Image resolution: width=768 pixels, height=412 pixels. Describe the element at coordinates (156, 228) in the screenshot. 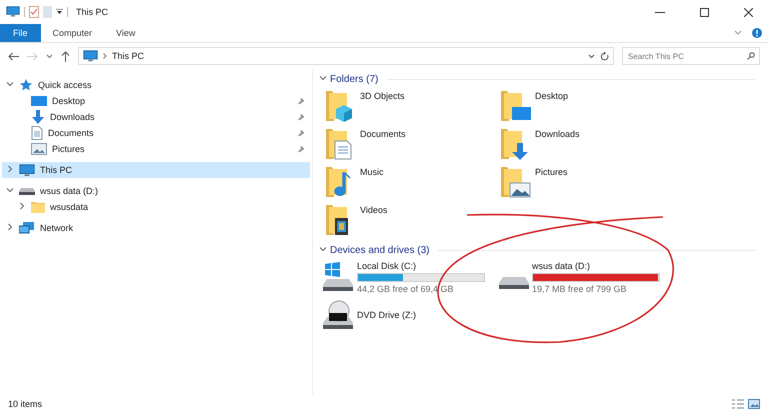

I see `nav-item: Network` at that location.